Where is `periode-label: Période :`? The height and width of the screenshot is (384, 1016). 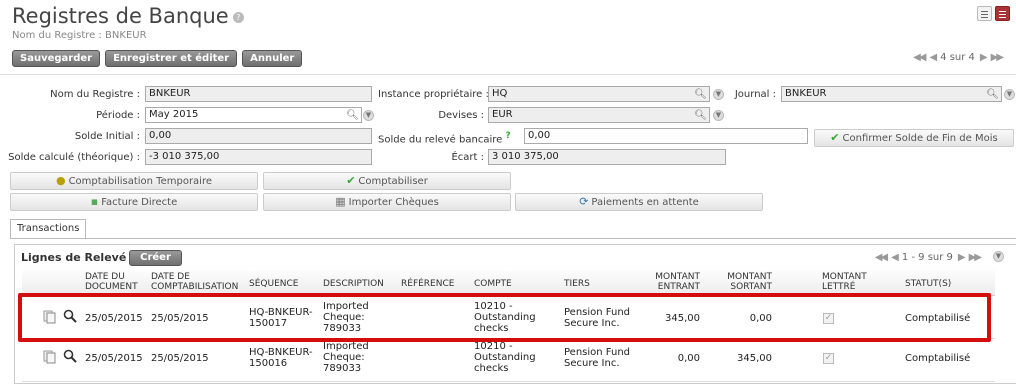
periode-label: Période : is located at coordinates (118, 115).